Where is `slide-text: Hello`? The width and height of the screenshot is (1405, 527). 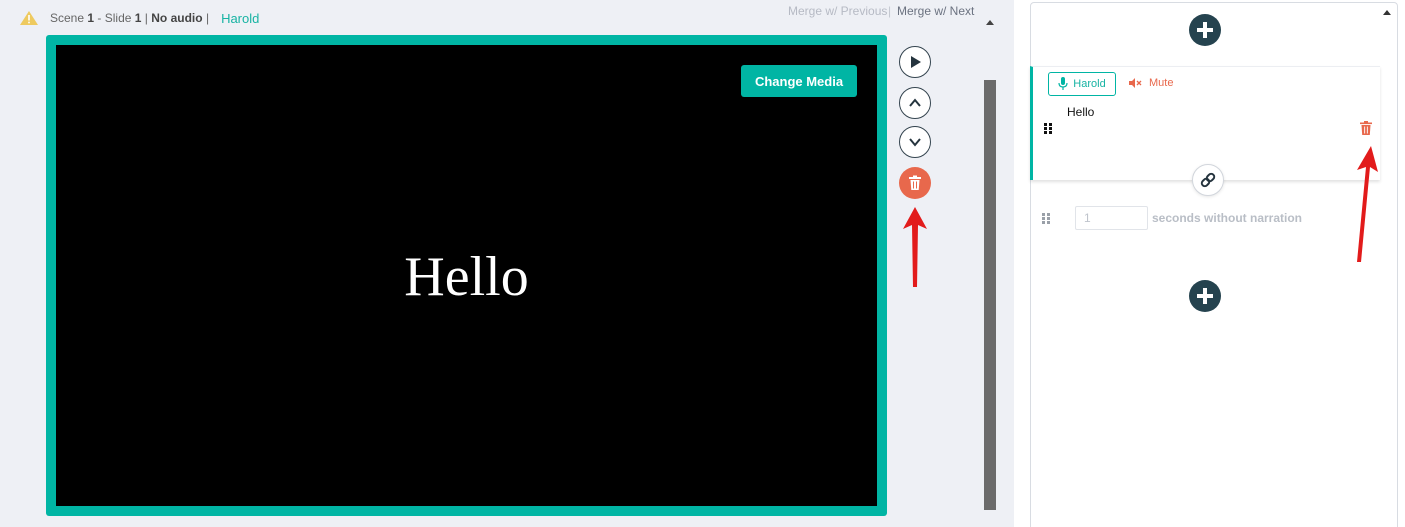
slide-text: Hello is located at coordinates (466, 277).